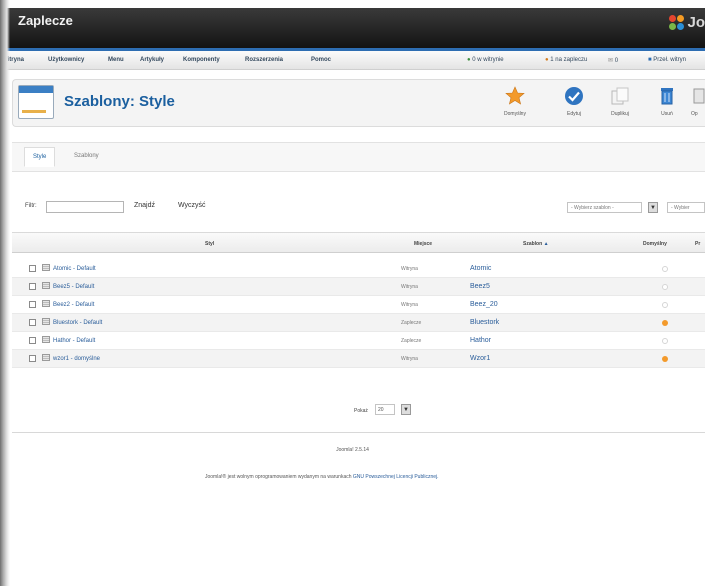 This screenshot has width=705, height=586. I want to click on options-button-label: Op, so click(694, 114).